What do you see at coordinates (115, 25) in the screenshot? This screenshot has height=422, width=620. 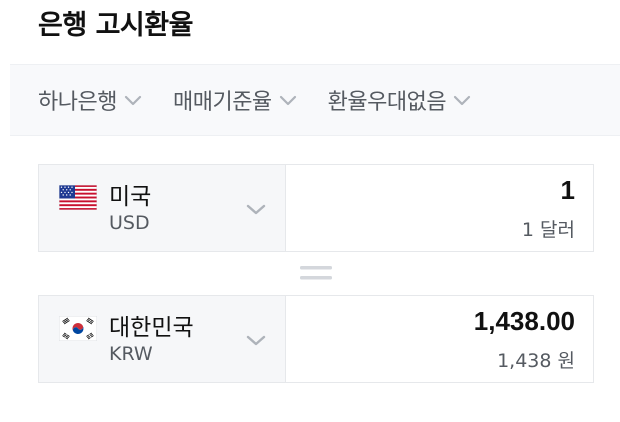 I see `page-title: 은행 고시환율` at bounding box center [115, 25].